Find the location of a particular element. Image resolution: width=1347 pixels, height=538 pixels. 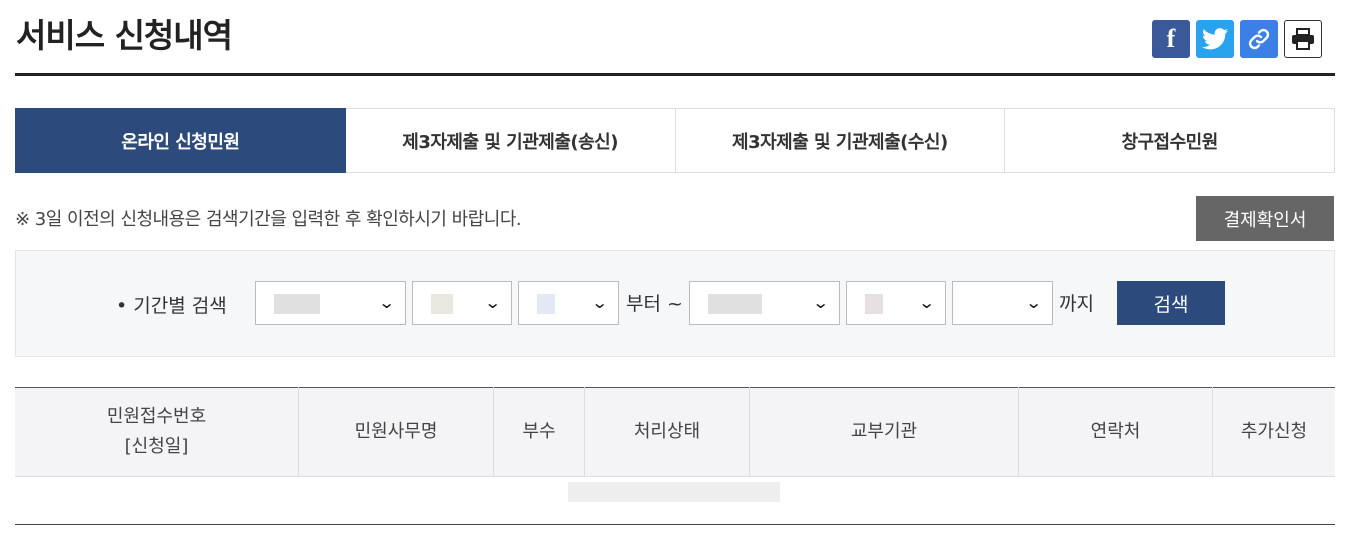

tab-third-party-received: 제3자제출 및 기관제출(수신) is located at coordinates (840, 140).